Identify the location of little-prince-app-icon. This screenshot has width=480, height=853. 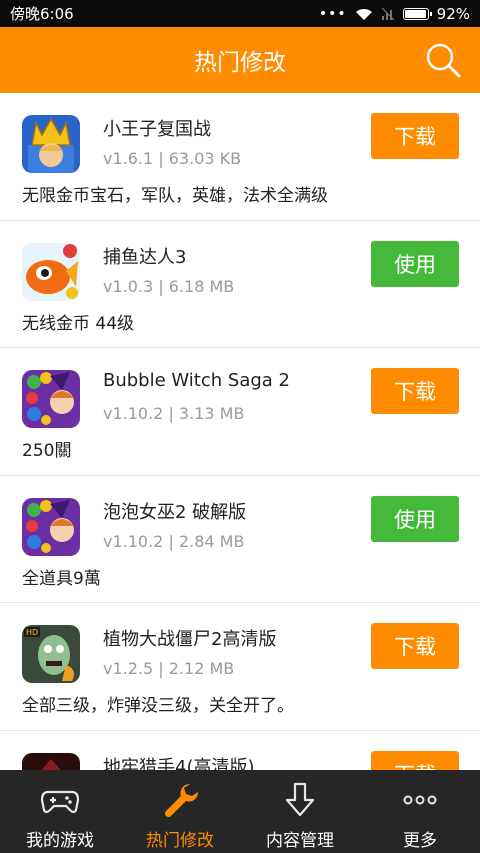
(51, 144).